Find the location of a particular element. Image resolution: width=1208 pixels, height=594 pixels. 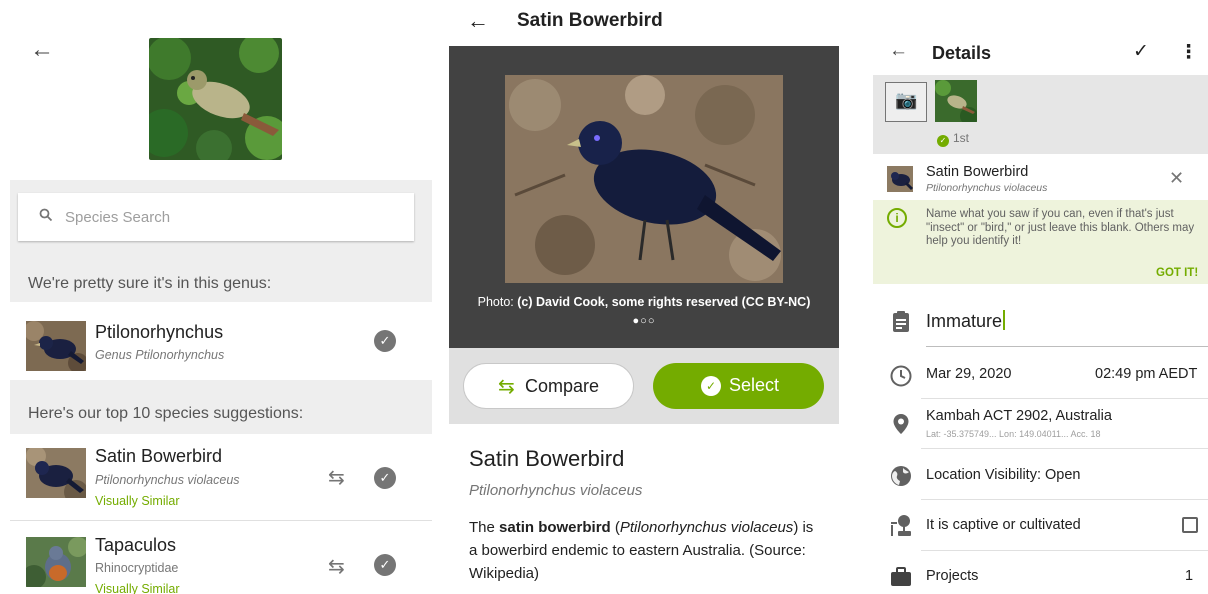

genus-thumbnail is located at coordinates (56, 346).